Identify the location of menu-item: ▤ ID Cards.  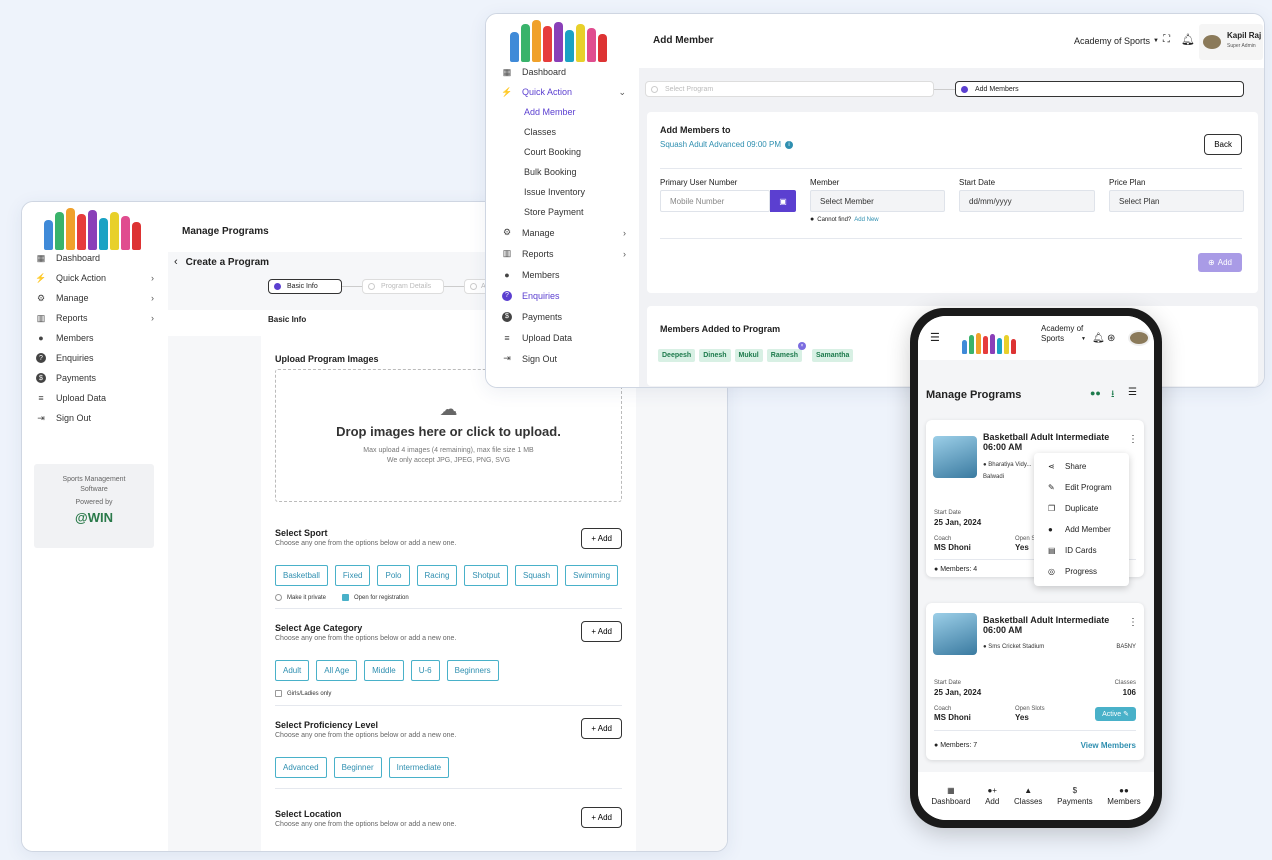
(1081, 550).